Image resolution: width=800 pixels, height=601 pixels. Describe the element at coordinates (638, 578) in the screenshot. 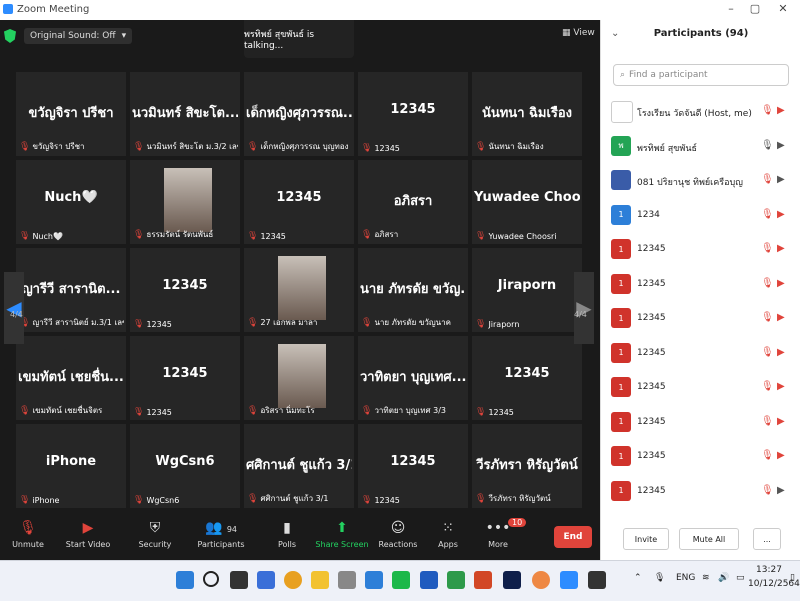

I see `chevron-up-icon: ⌃` at that location.